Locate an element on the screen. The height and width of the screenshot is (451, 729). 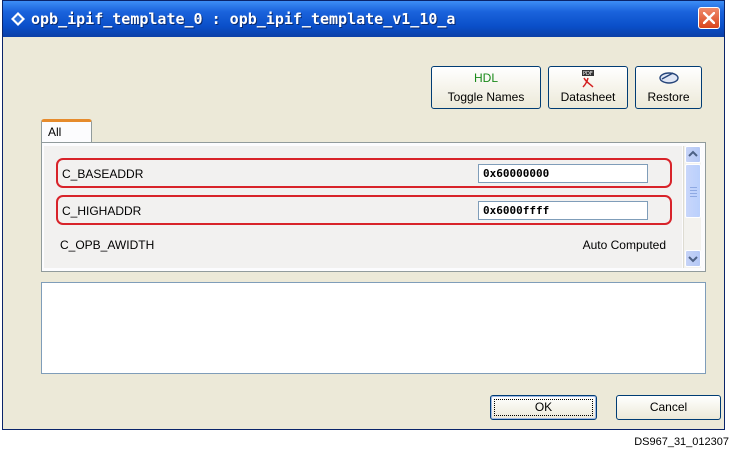
datasheet-label: Datasheet is located at coordinates (588, 97).